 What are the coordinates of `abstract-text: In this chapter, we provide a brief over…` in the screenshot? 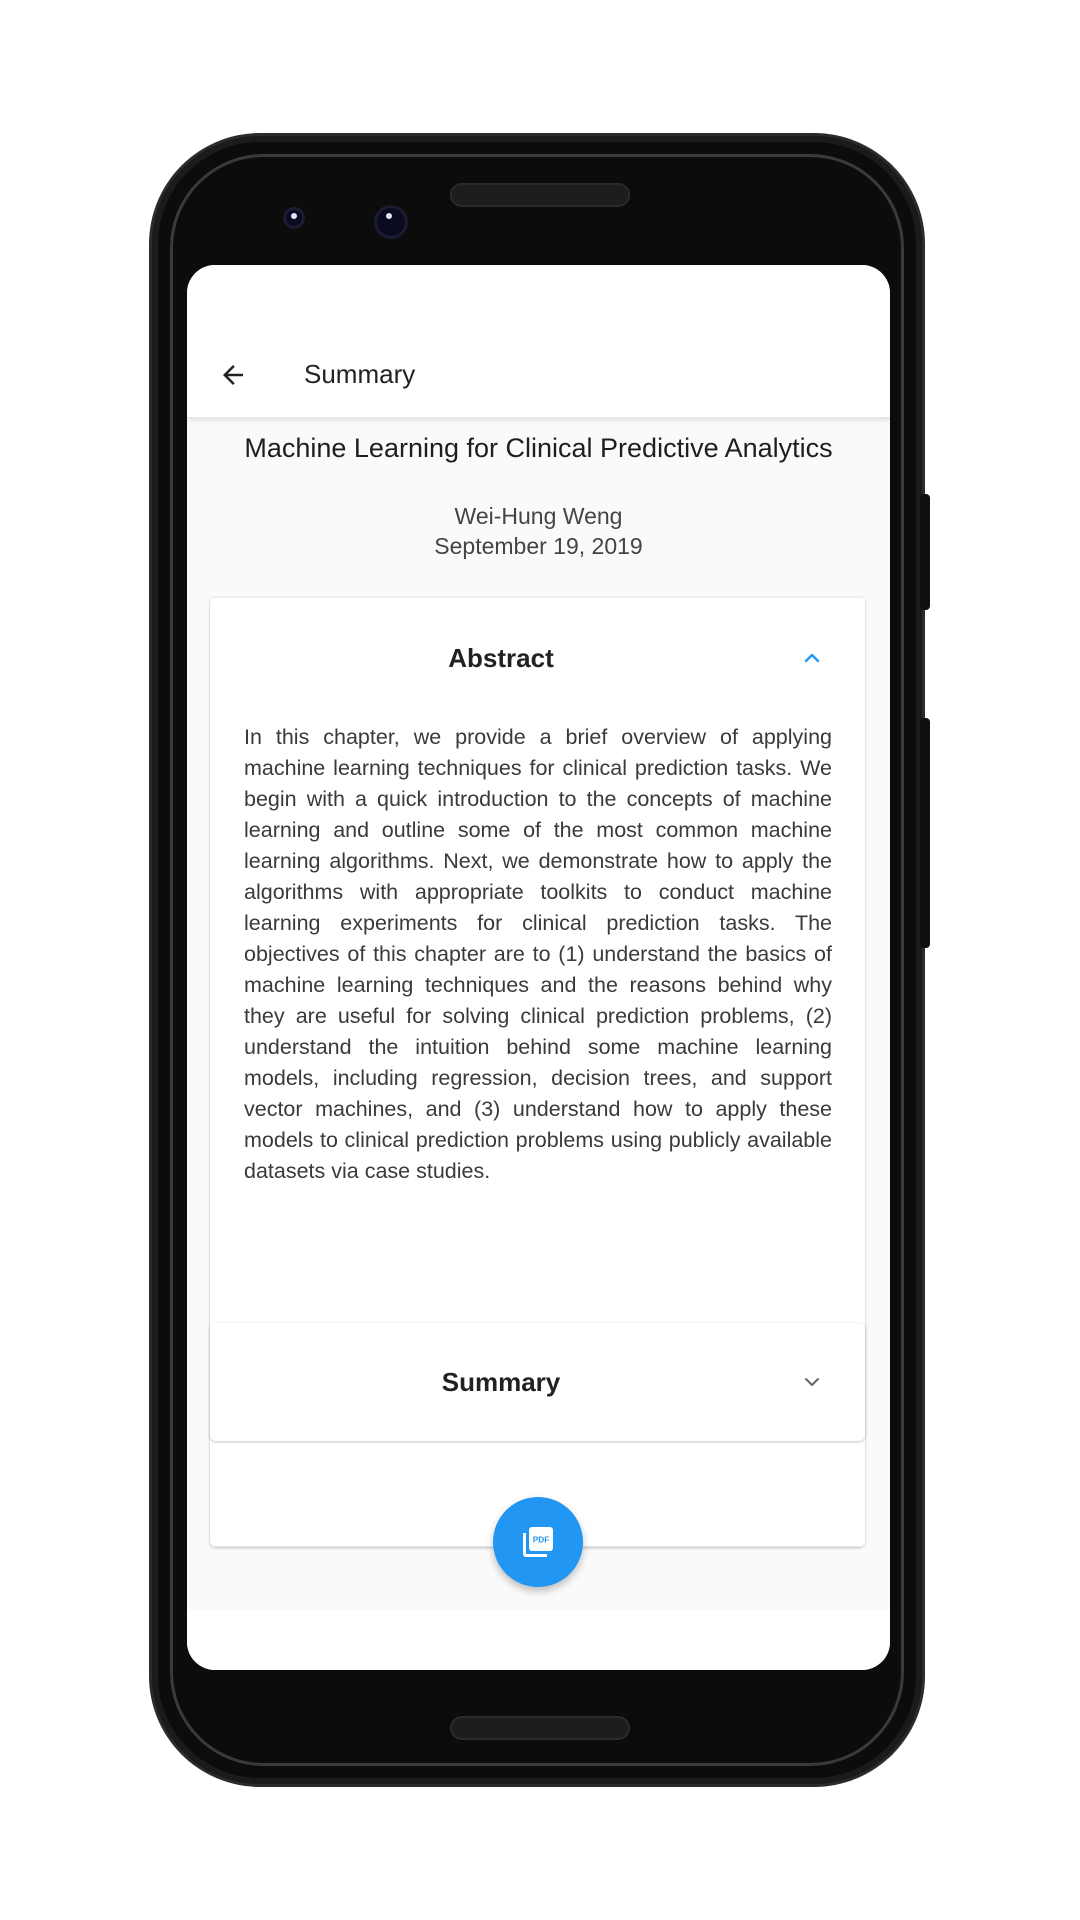 It's located at (538, 954).